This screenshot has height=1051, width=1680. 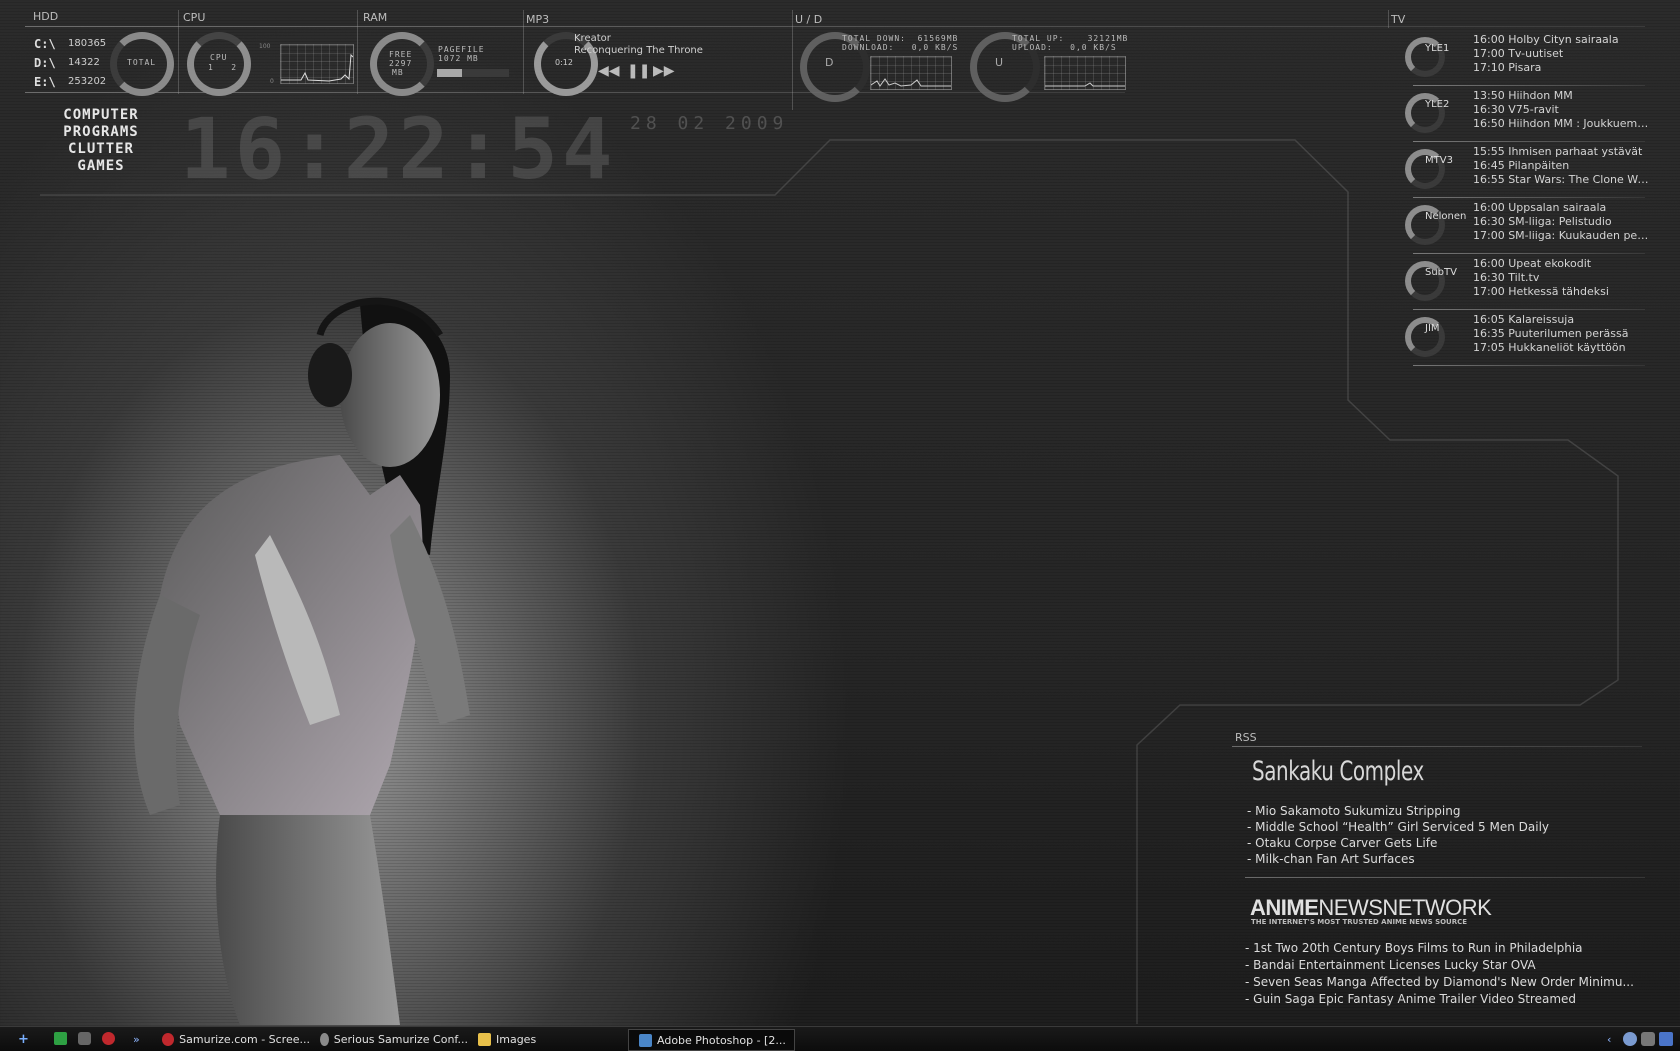 I want to click on menu-games: GAMES, so click(x=101, y=166).